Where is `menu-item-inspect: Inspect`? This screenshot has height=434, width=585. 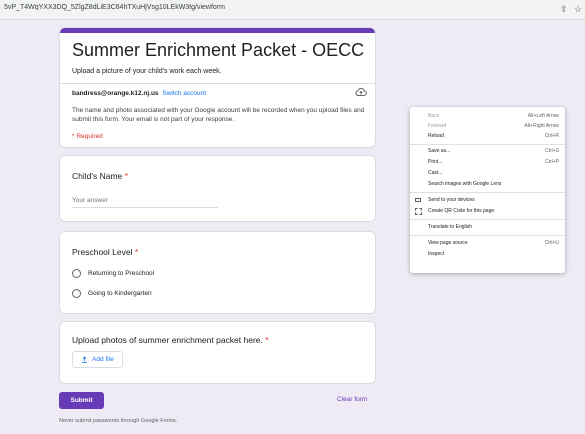
menu-item-inspect: Inspect is located at coordinates (487, 254).